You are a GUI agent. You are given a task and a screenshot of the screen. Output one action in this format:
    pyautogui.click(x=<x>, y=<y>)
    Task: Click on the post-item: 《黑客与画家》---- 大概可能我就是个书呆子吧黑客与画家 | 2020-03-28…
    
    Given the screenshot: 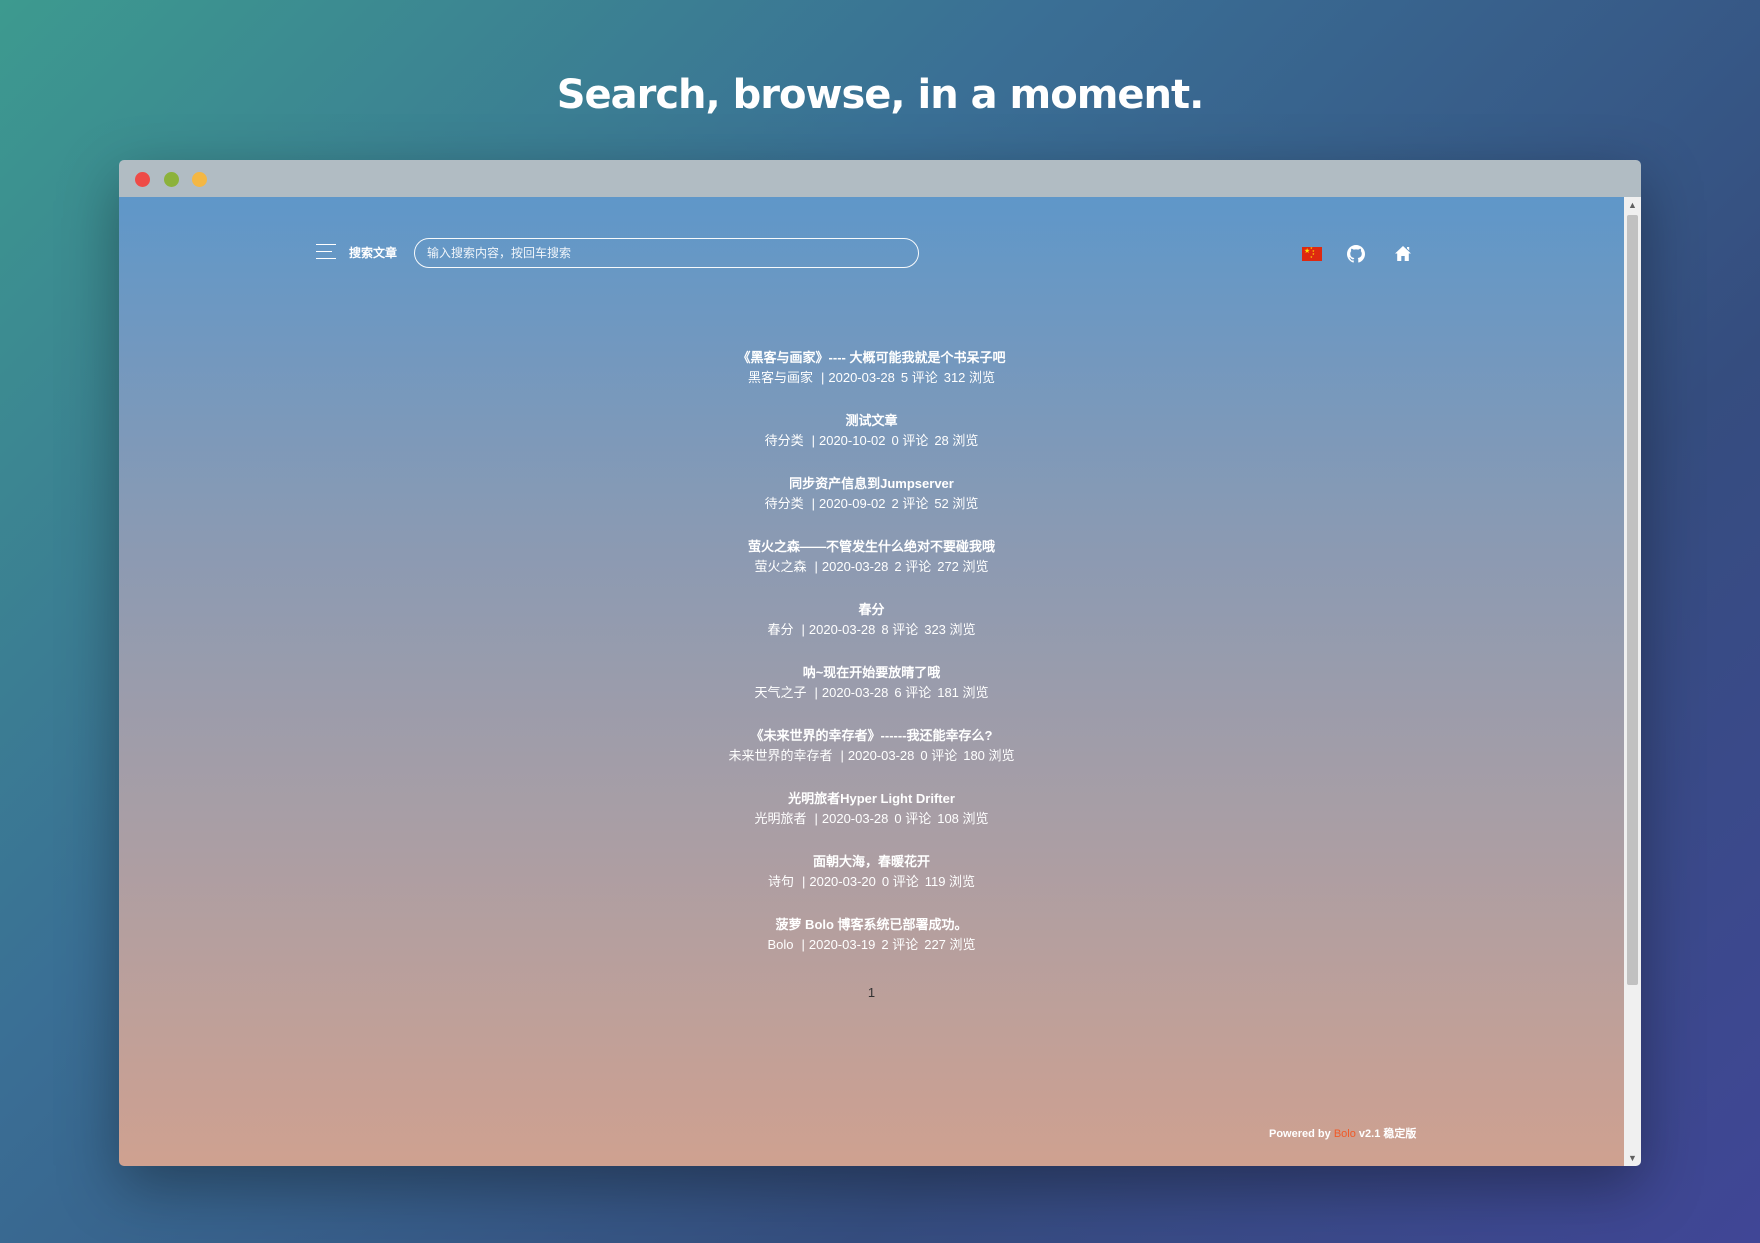 What is the action you would take?
    pyautogui.click(x=871, y=379)
    